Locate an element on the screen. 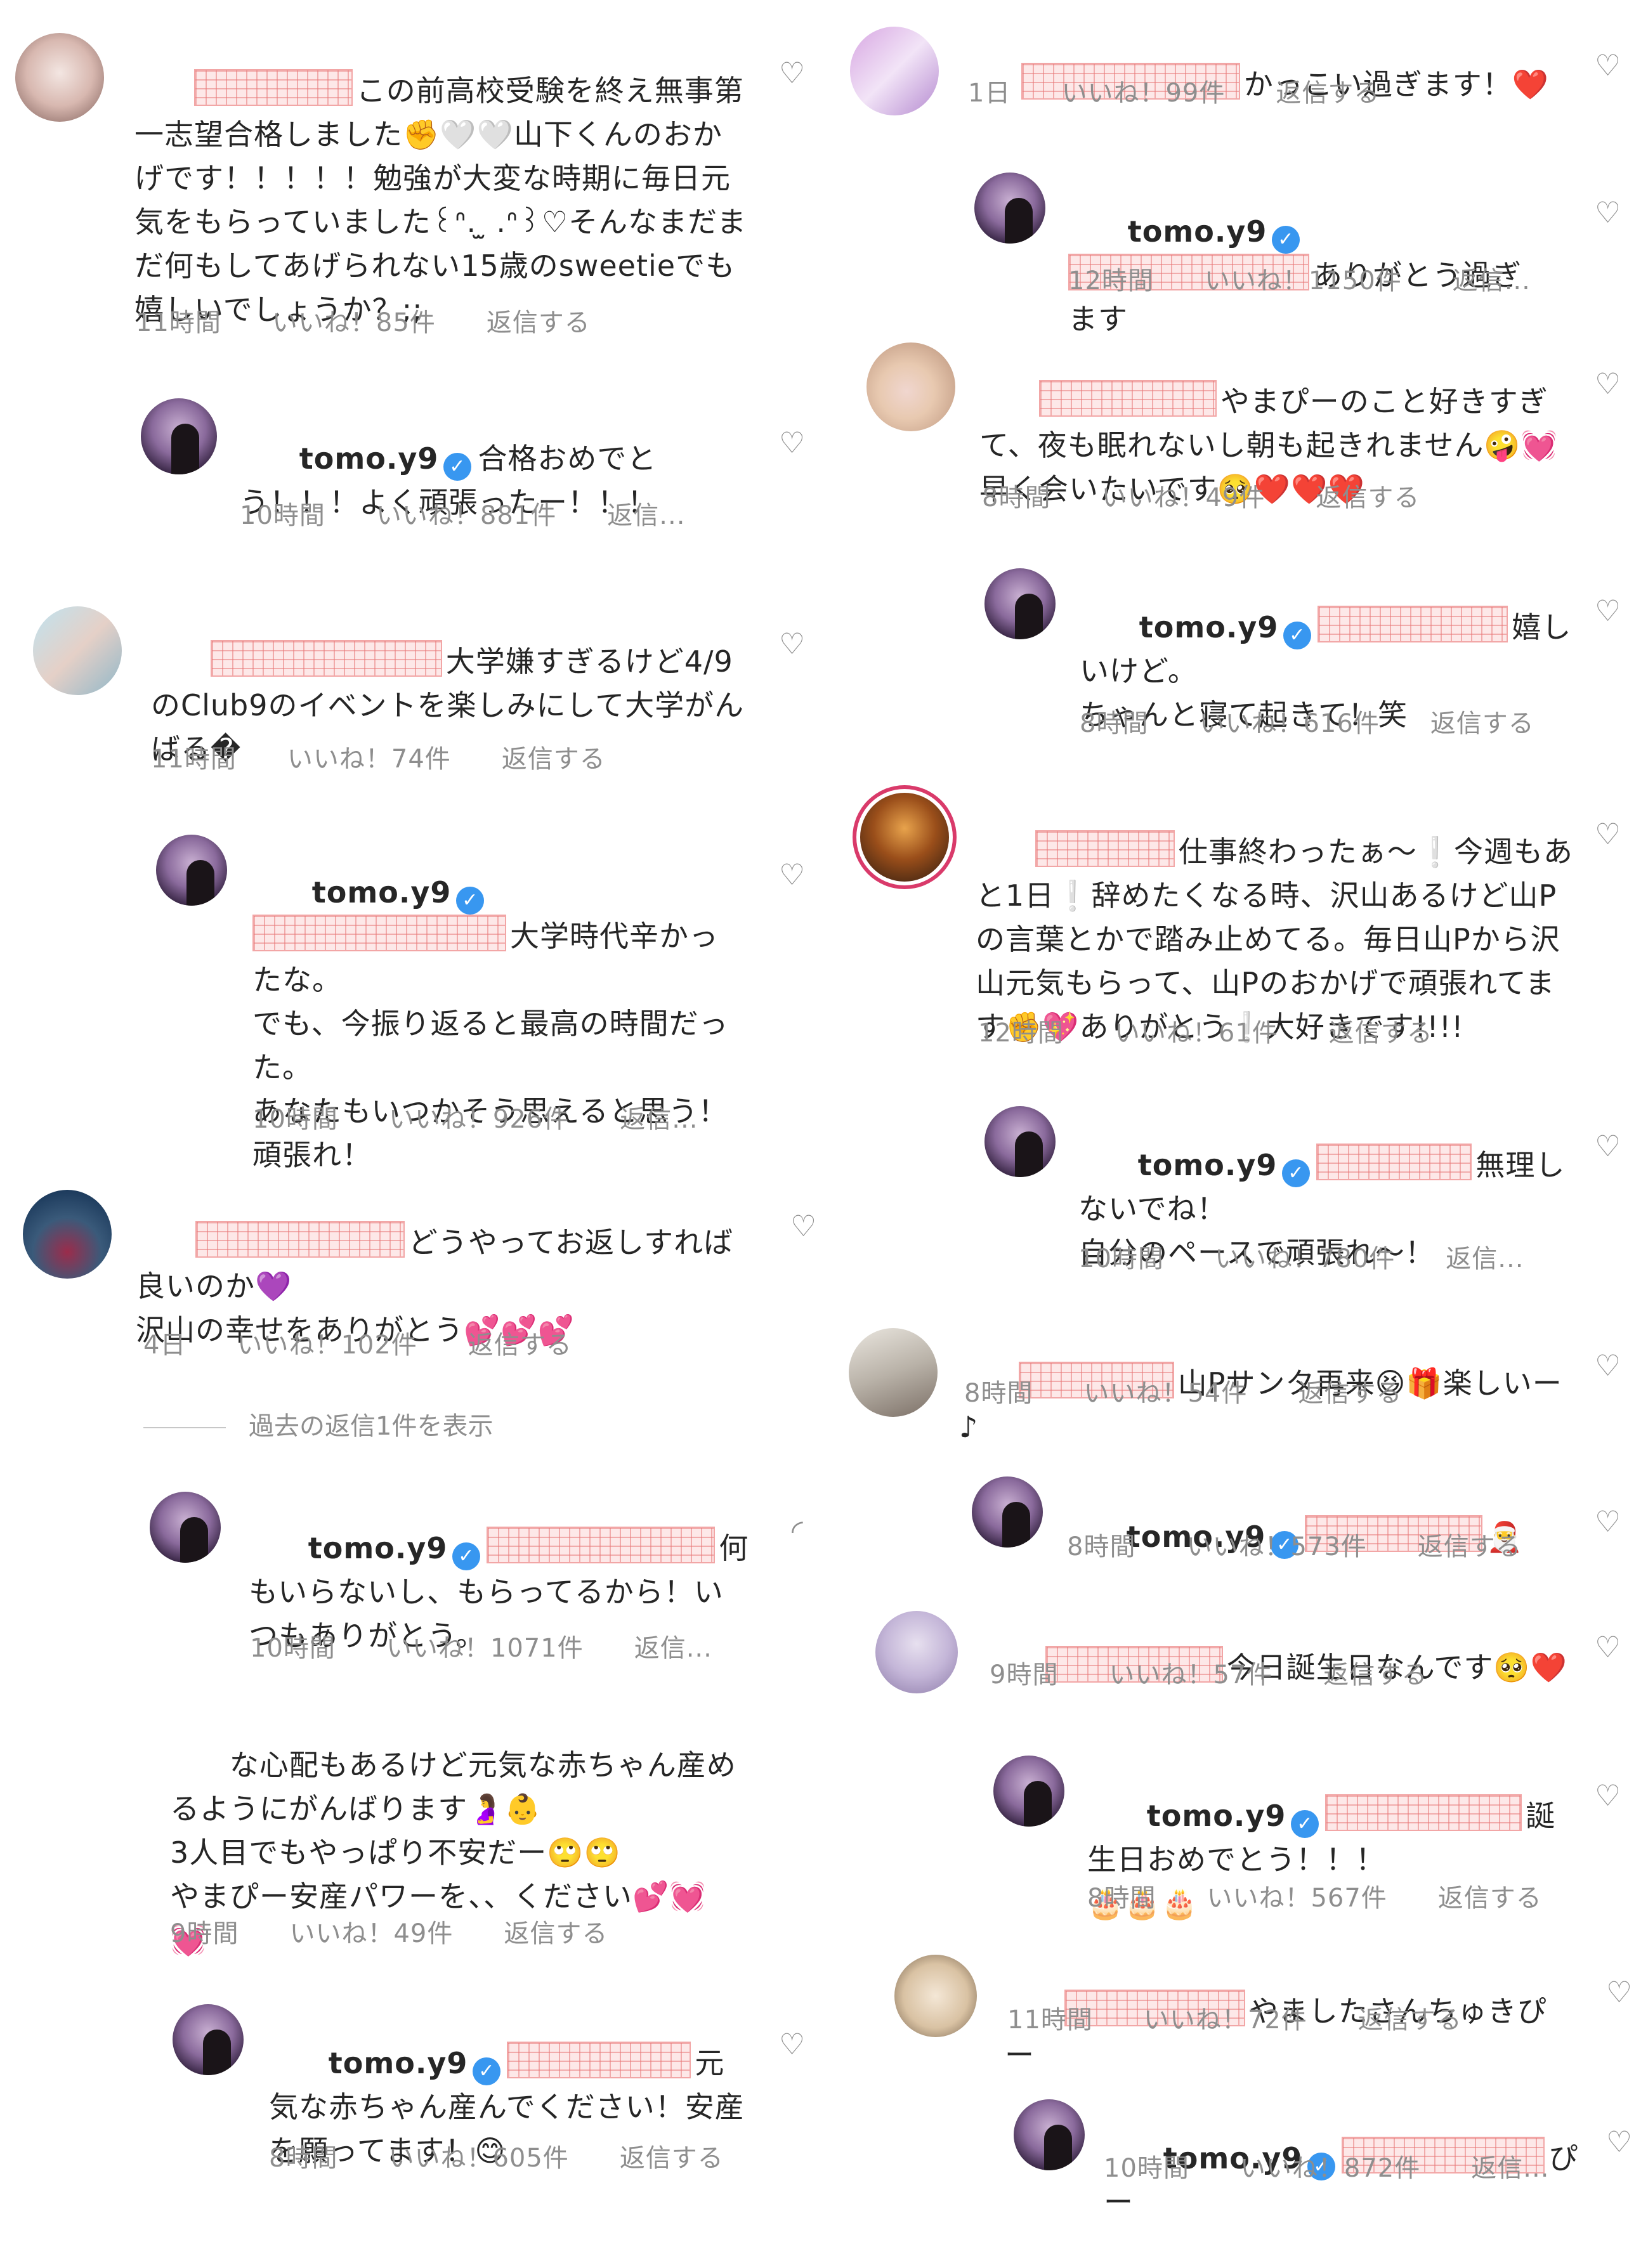 The image size is (1648, 2268). likes-count: いいね！61件 is located at coordinates (1196, 1033).